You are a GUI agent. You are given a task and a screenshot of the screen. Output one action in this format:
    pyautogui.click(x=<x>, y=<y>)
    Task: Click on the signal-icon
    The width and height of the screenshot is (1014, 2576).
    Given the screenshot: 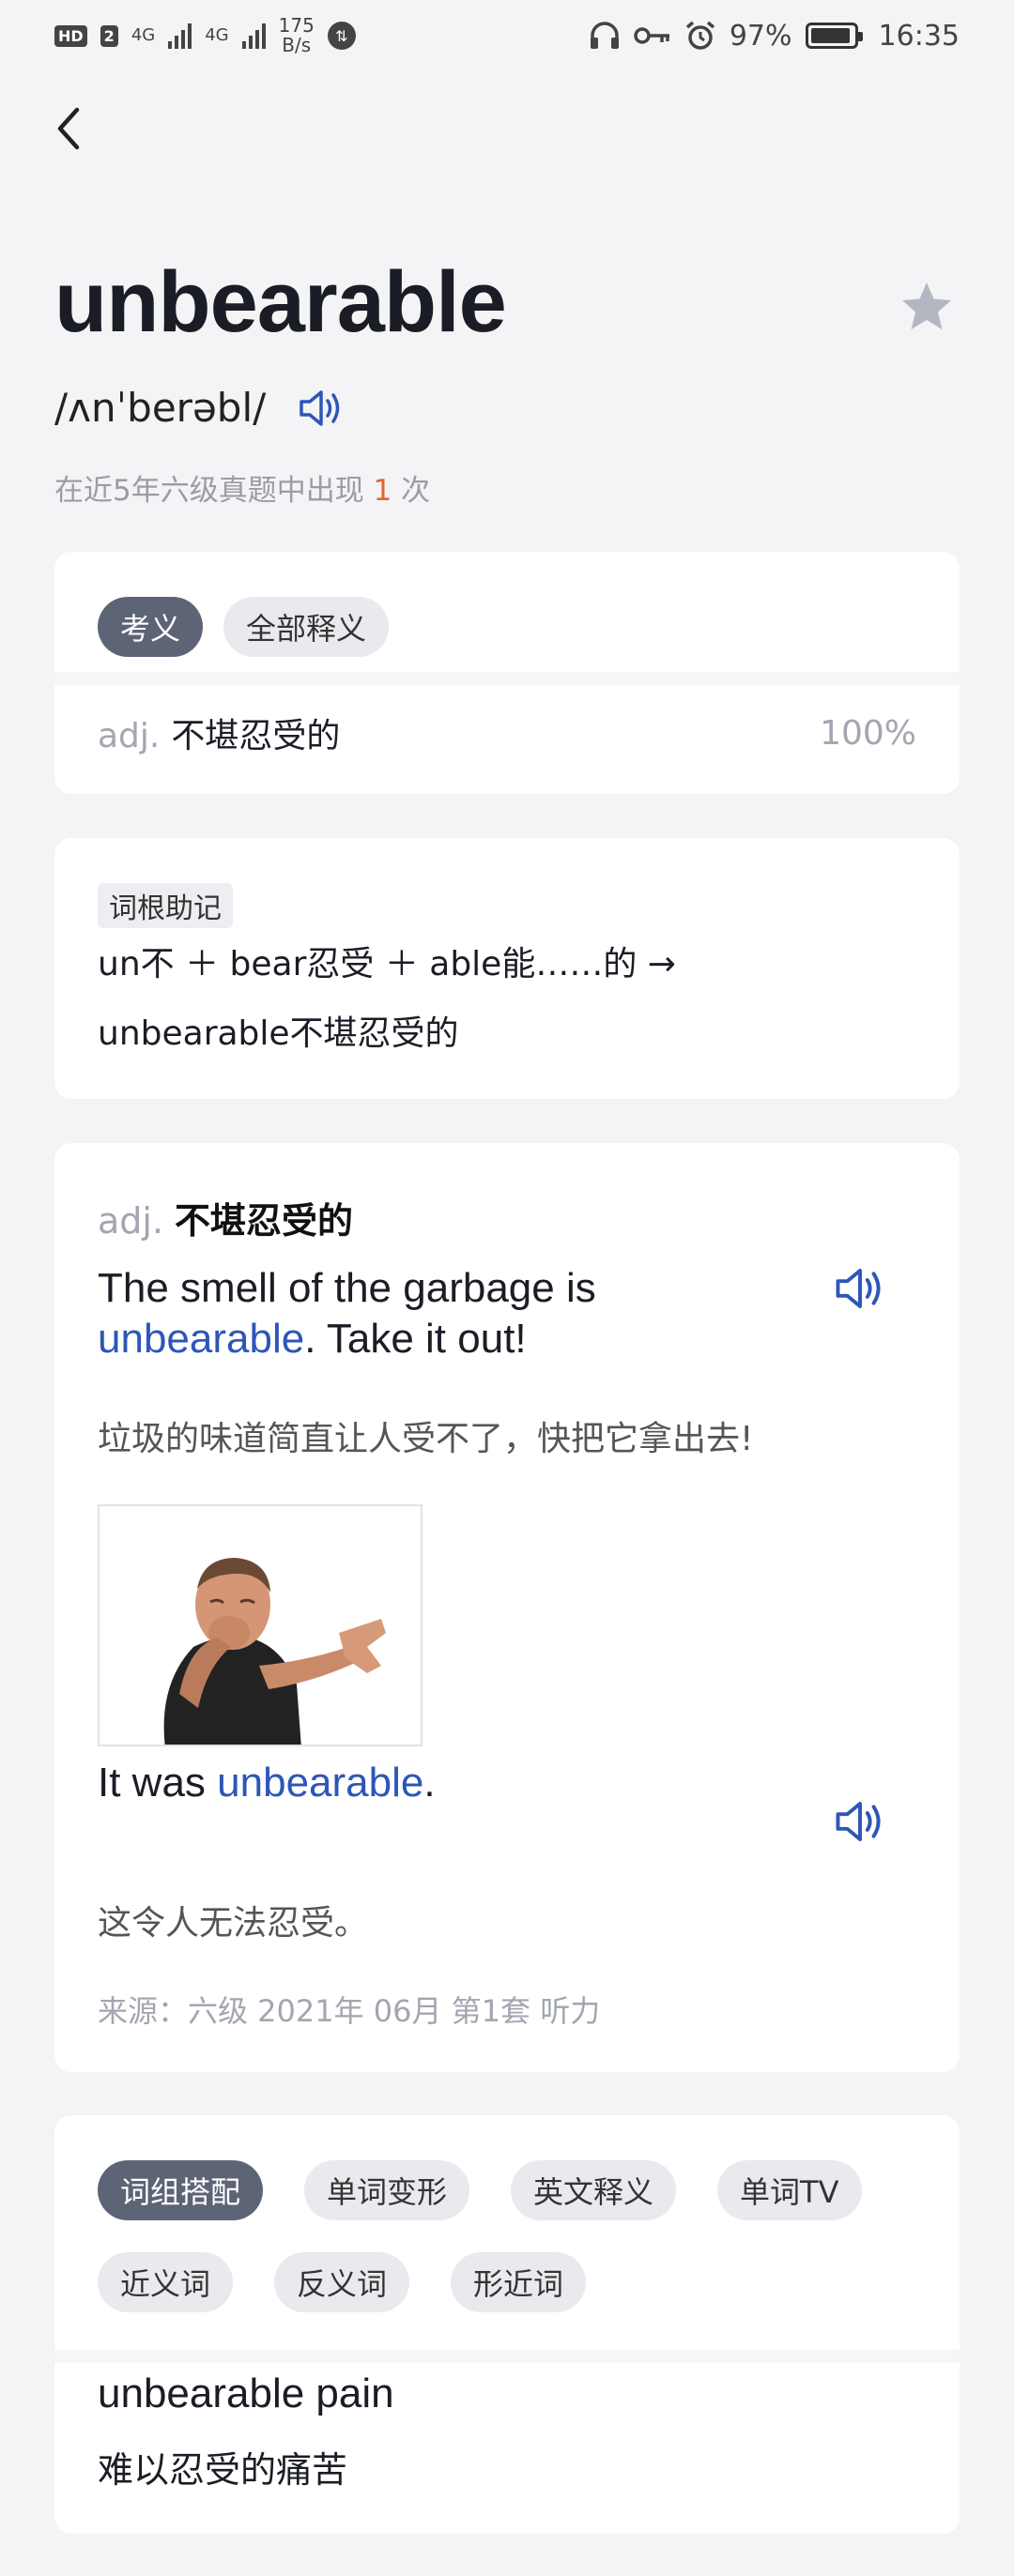 What is the action you would take?
    pyautogui.click(x=180, y=36)
    